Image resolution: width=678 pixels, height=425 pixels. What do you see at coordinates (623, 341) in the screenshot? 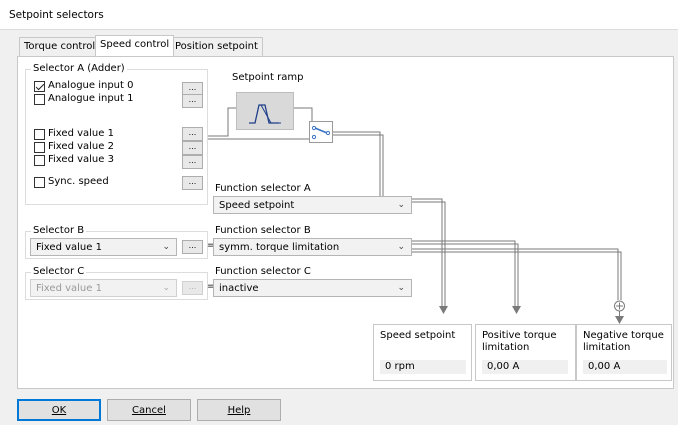
I see `output-title: Negative torque limitation` at bounding box center [623, 341].